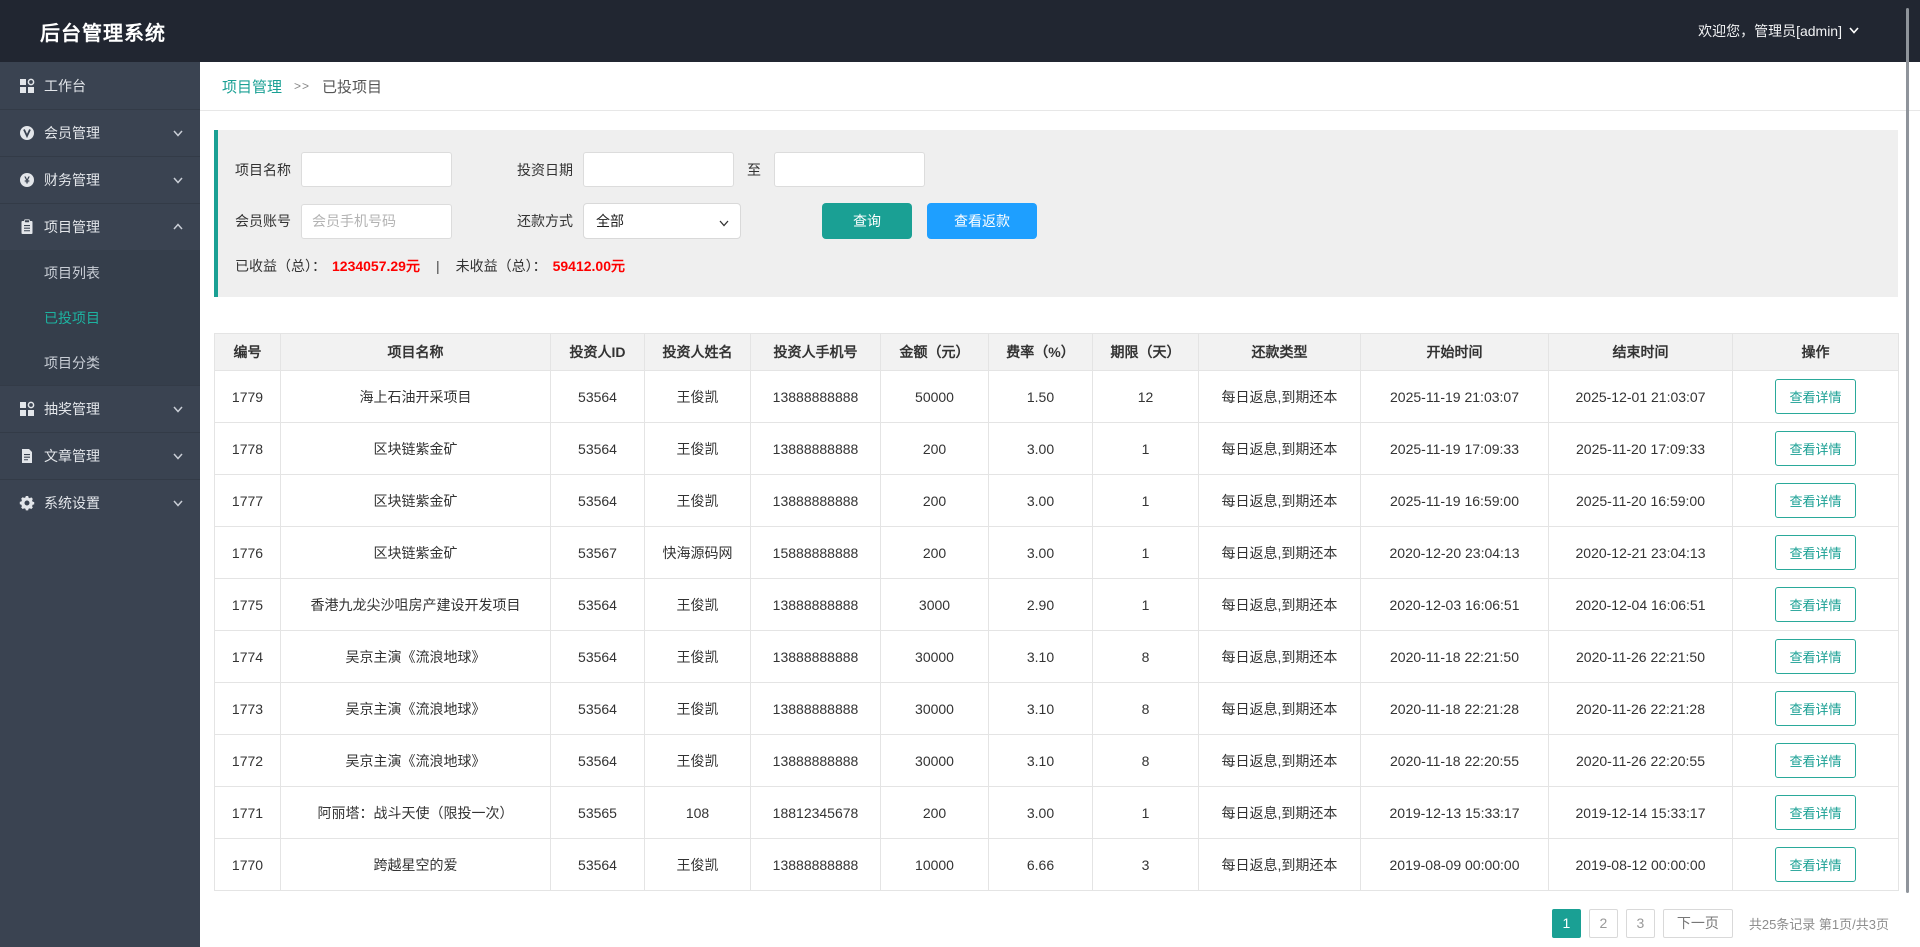  Describe the element at coordinates (1640, 500) in the screenshot. I see `table-cell: 2025-11-20 16:59:00` at that location.